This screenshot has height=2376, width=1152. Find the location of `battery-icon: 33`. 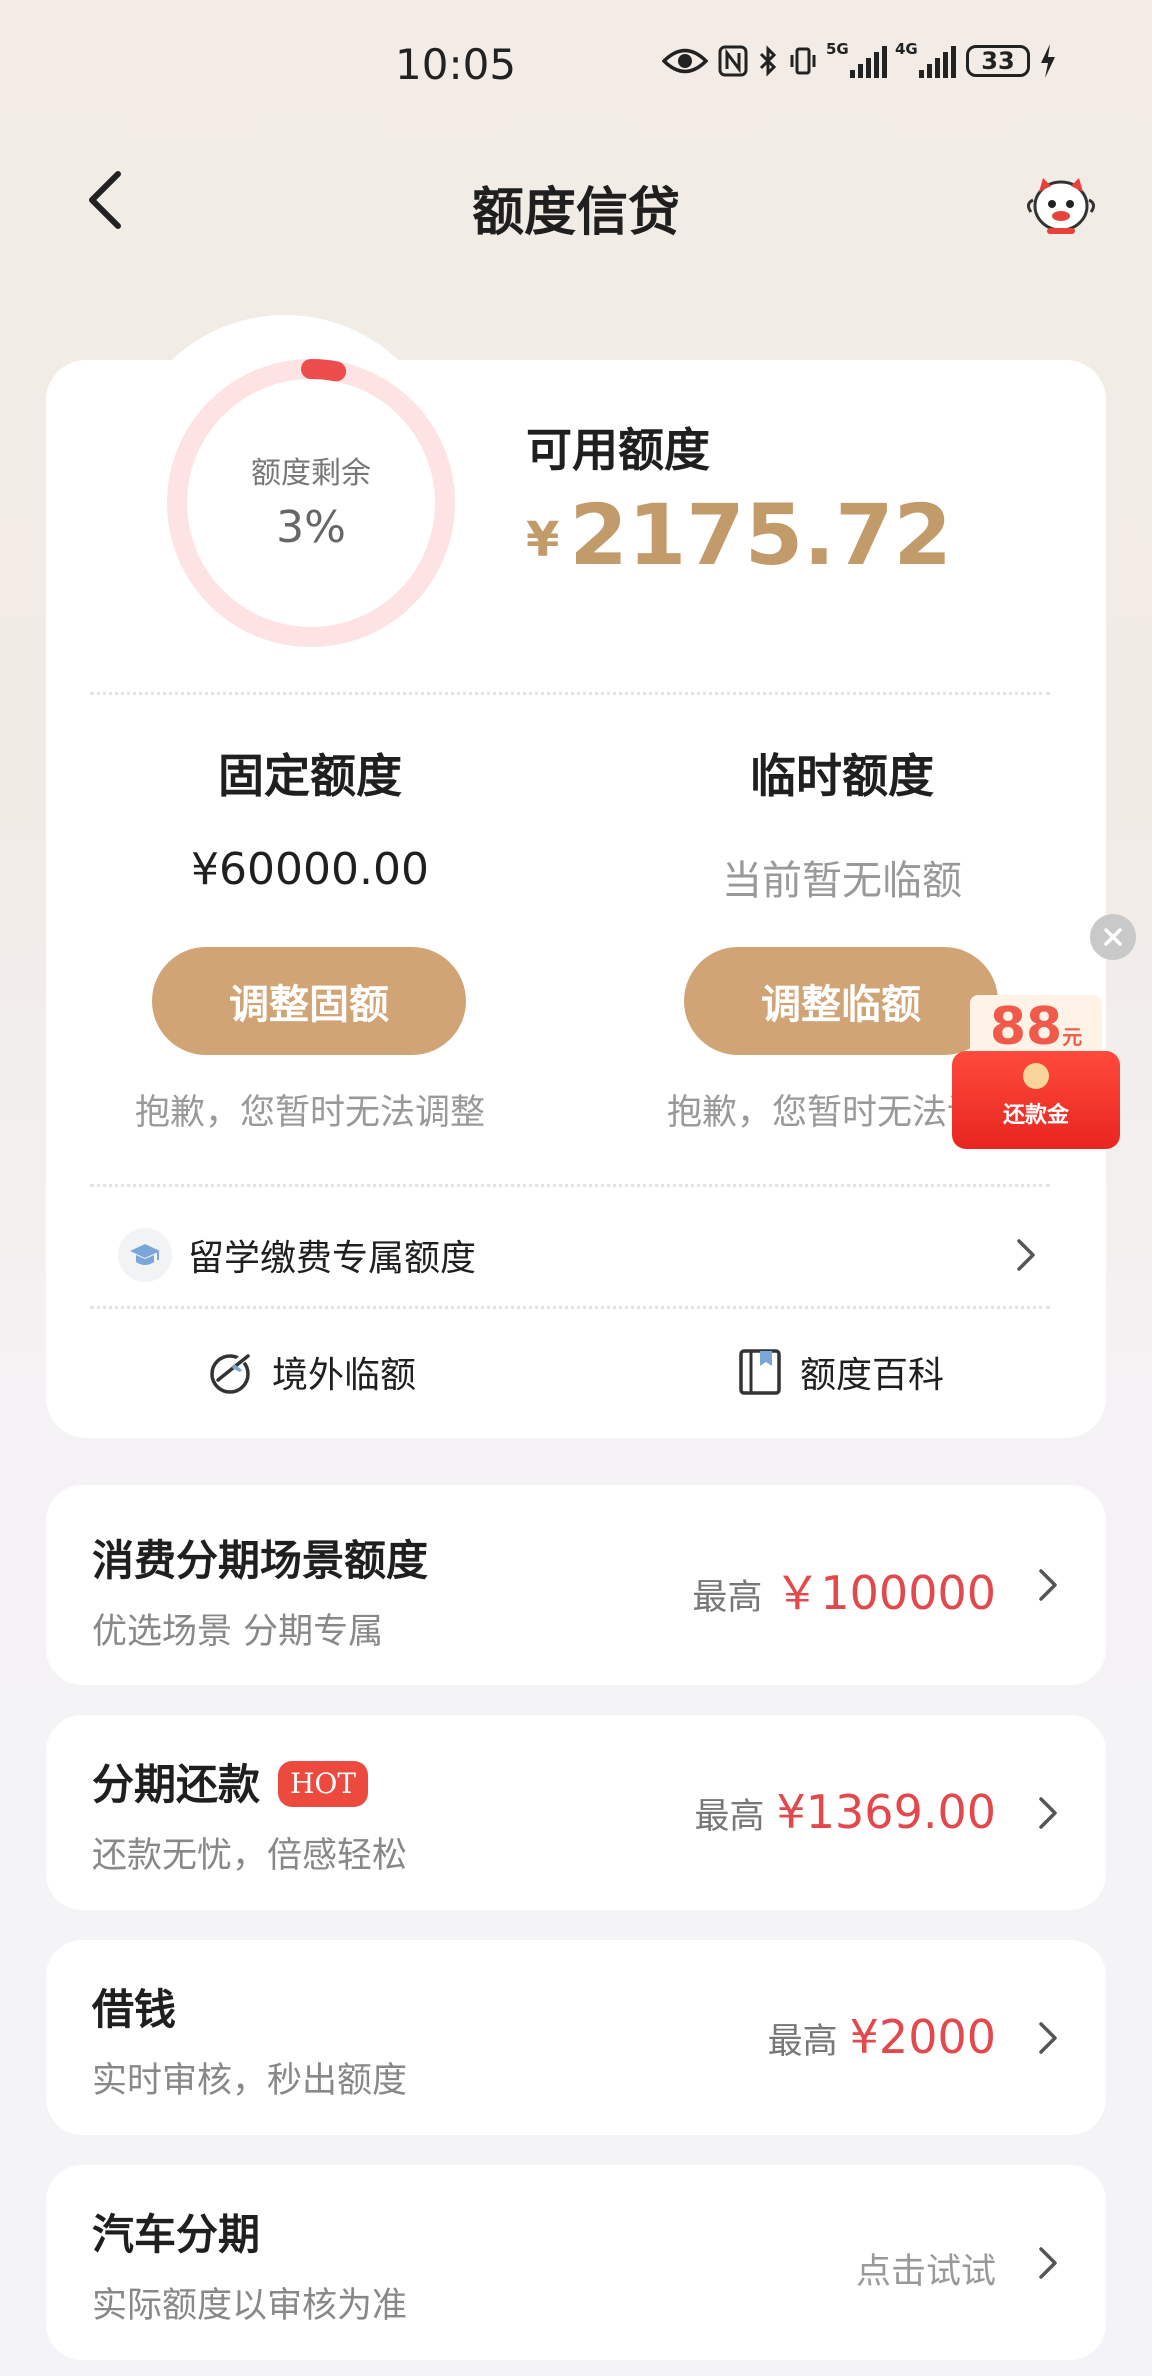

battery-icon: 33 is located at coordinates (998, 61).